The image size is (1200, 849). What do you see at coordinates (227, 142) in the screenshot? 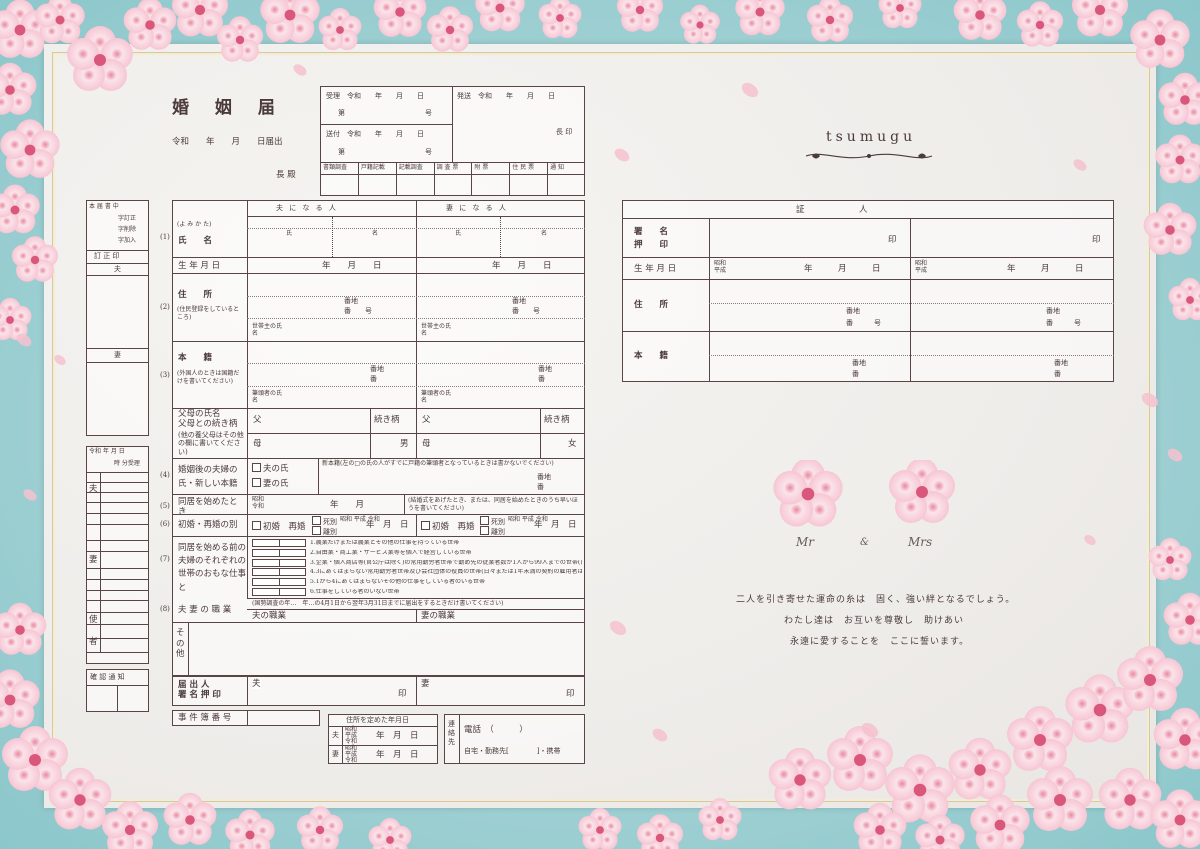
I see `filing-date: 令和 年 月 日届出` at bounding box center [227, 142].